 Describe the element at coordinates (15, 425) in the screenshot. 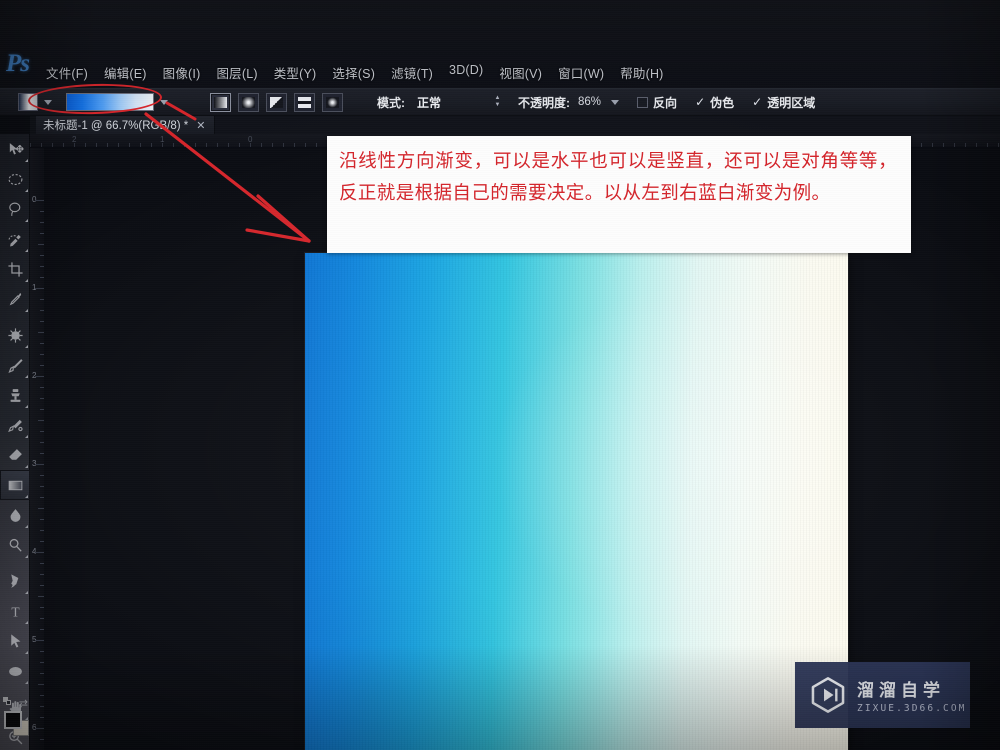

I see `history-brush-tool` at that location.